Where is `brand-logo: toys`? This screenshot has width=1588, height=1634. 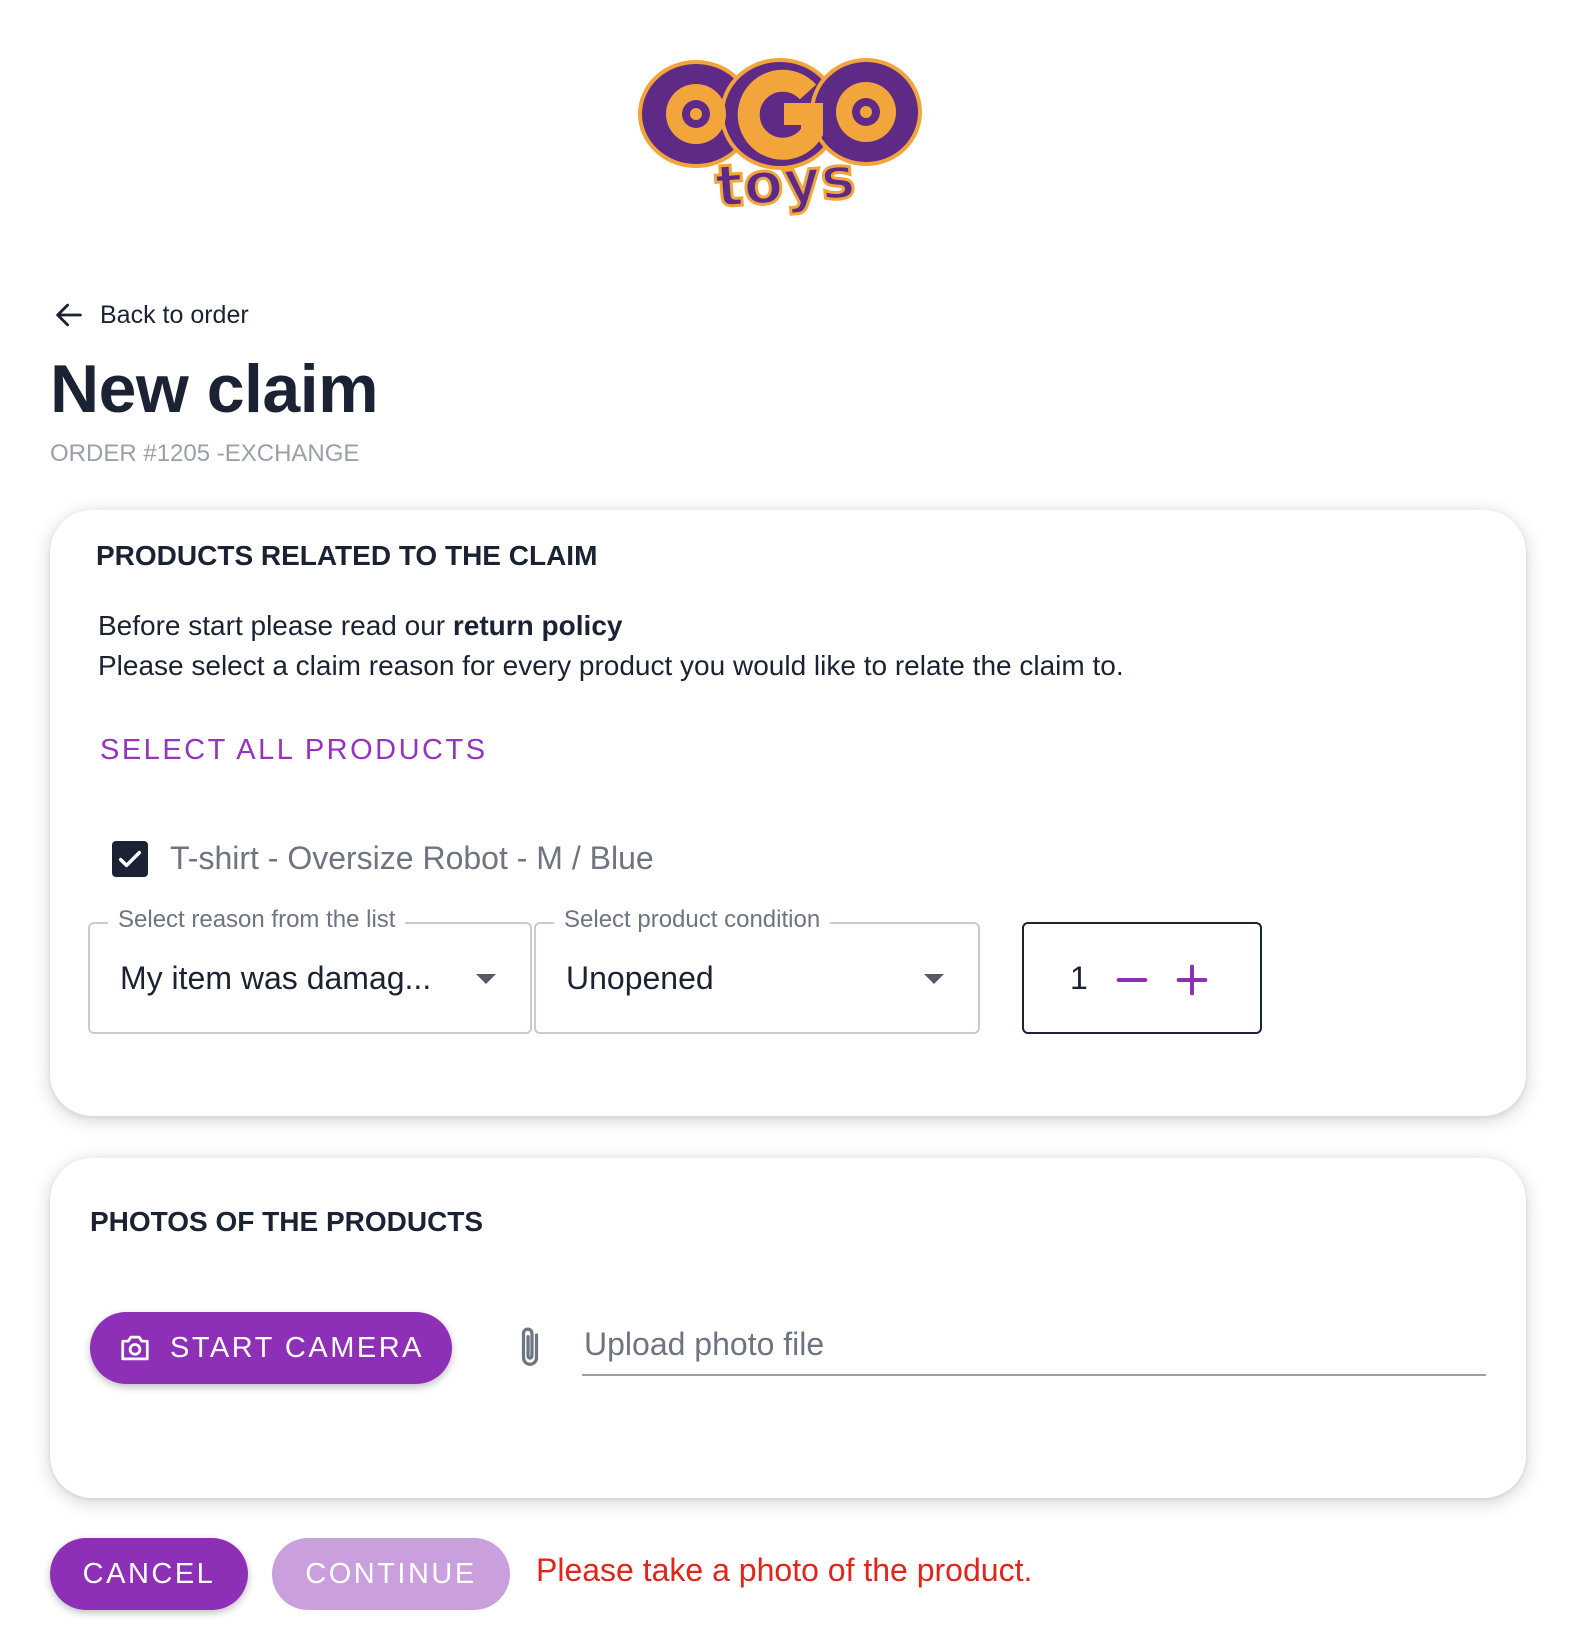
brand-logo: toys is located at coordinates (786, 137).